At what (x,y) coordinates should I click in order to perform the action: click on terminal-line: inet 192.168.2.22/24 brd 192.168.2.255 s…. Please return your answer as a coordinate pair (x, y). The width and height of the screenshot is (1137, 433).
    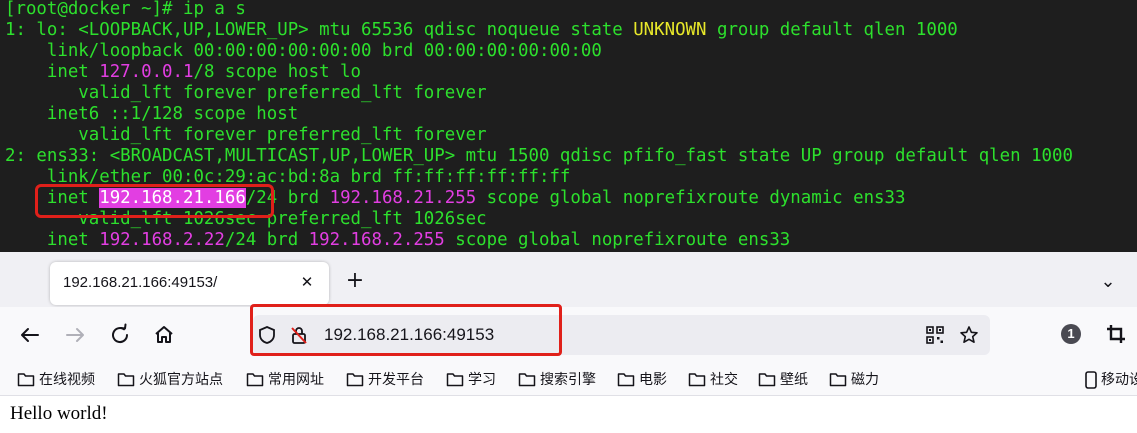
    Looking at the image, I should click on (397, 240).